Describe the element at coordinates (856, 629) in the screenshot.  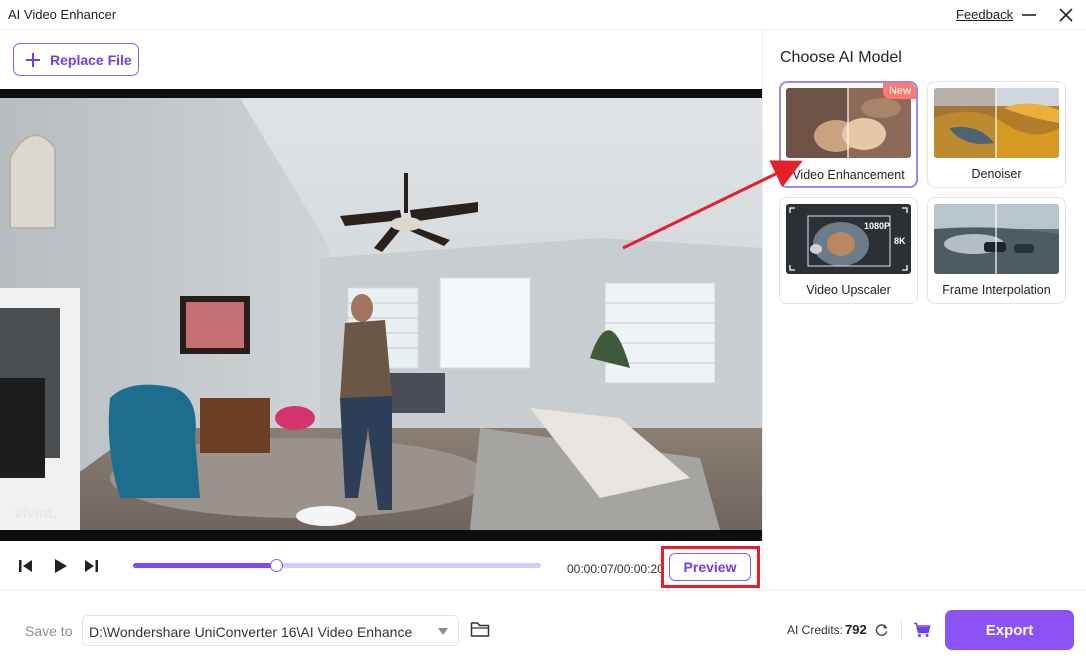
I see `ai-credits-value: 792` at that location.